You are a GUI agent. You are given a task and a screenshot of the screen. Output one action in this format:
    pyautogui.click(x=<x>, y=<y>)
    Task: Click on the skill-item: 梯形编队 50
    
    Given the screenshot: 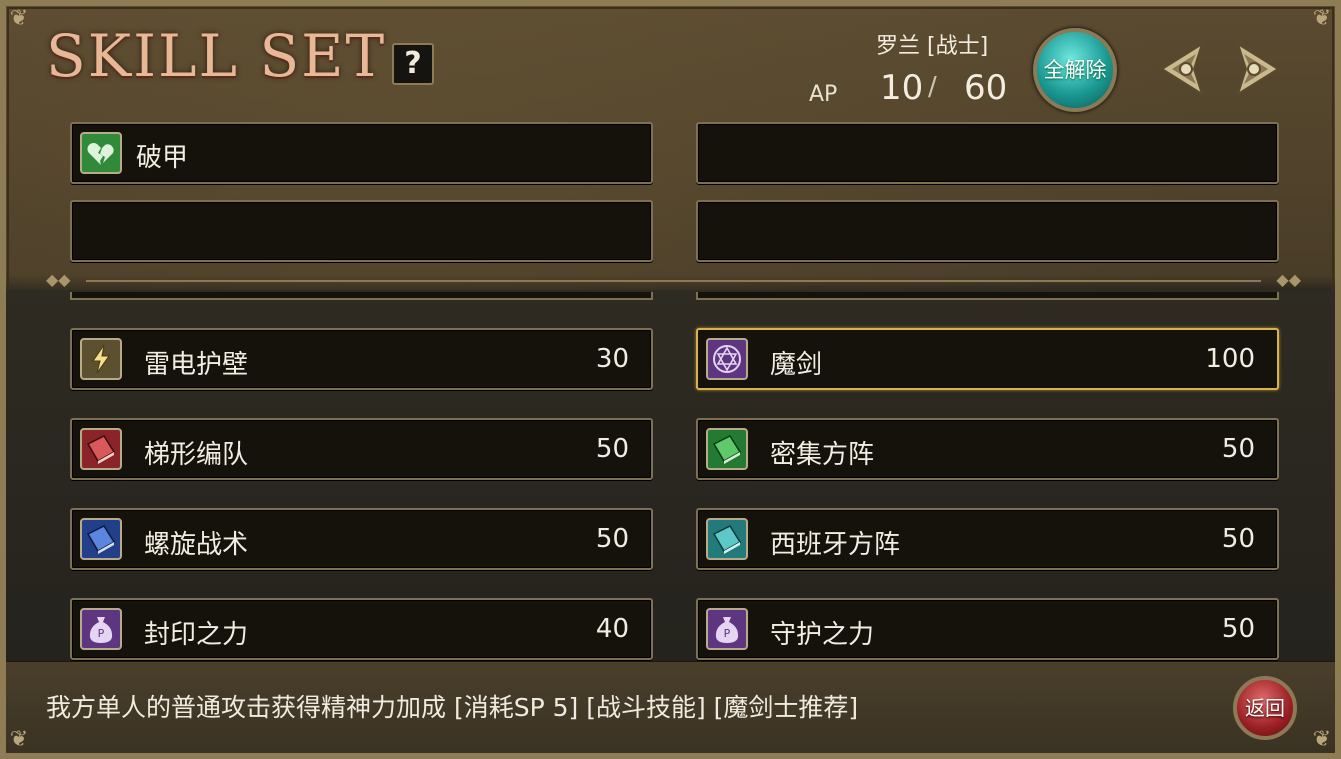 What is the action you would take?
    pyautogui.click(x=361, y=449)
    